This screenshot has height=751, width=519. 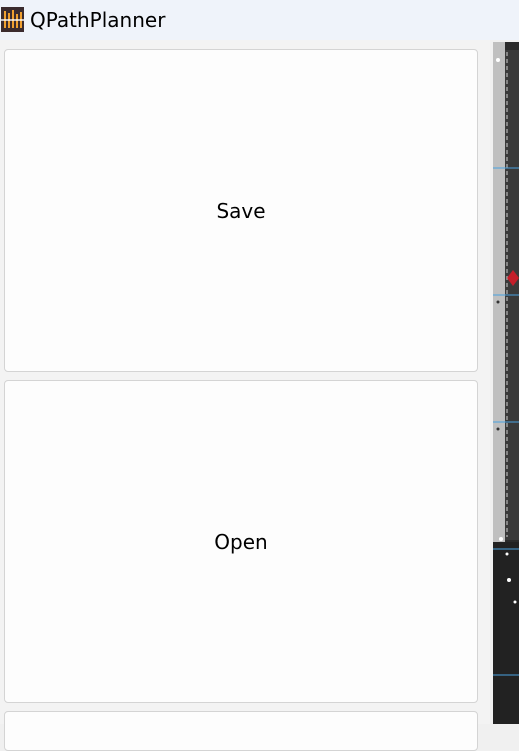 What do you see at coordinates (259, 20) in the screenshot?
I see `title-bar: QPathPlanner` at bounding box center [259, 20].